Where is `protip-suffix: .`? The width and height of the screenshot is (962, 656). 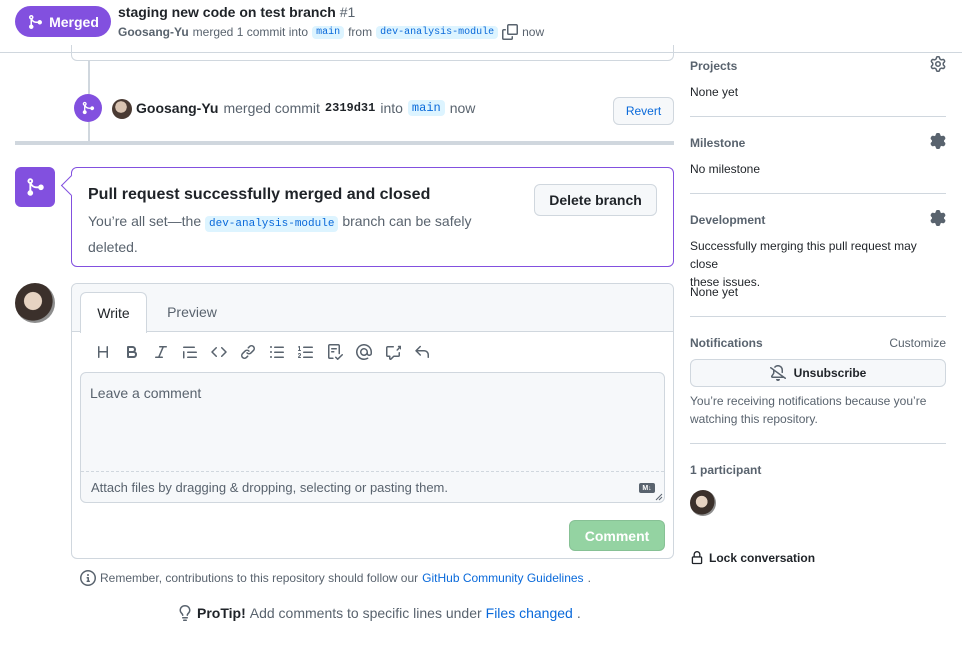 protip-suffix: . is located at coordinates (578, 613).